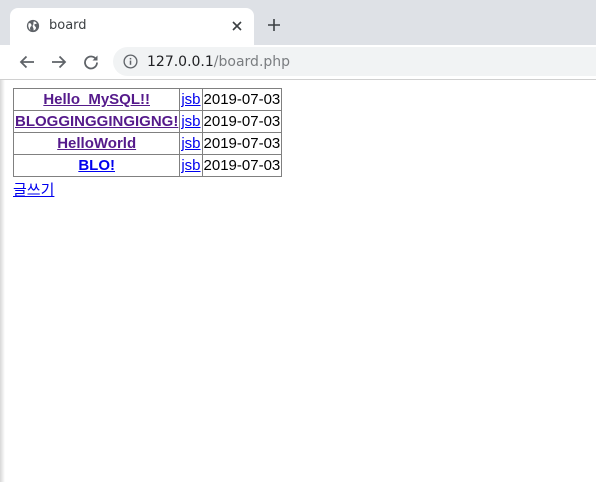  I want to click on tab-close-button, so click(237, 26).